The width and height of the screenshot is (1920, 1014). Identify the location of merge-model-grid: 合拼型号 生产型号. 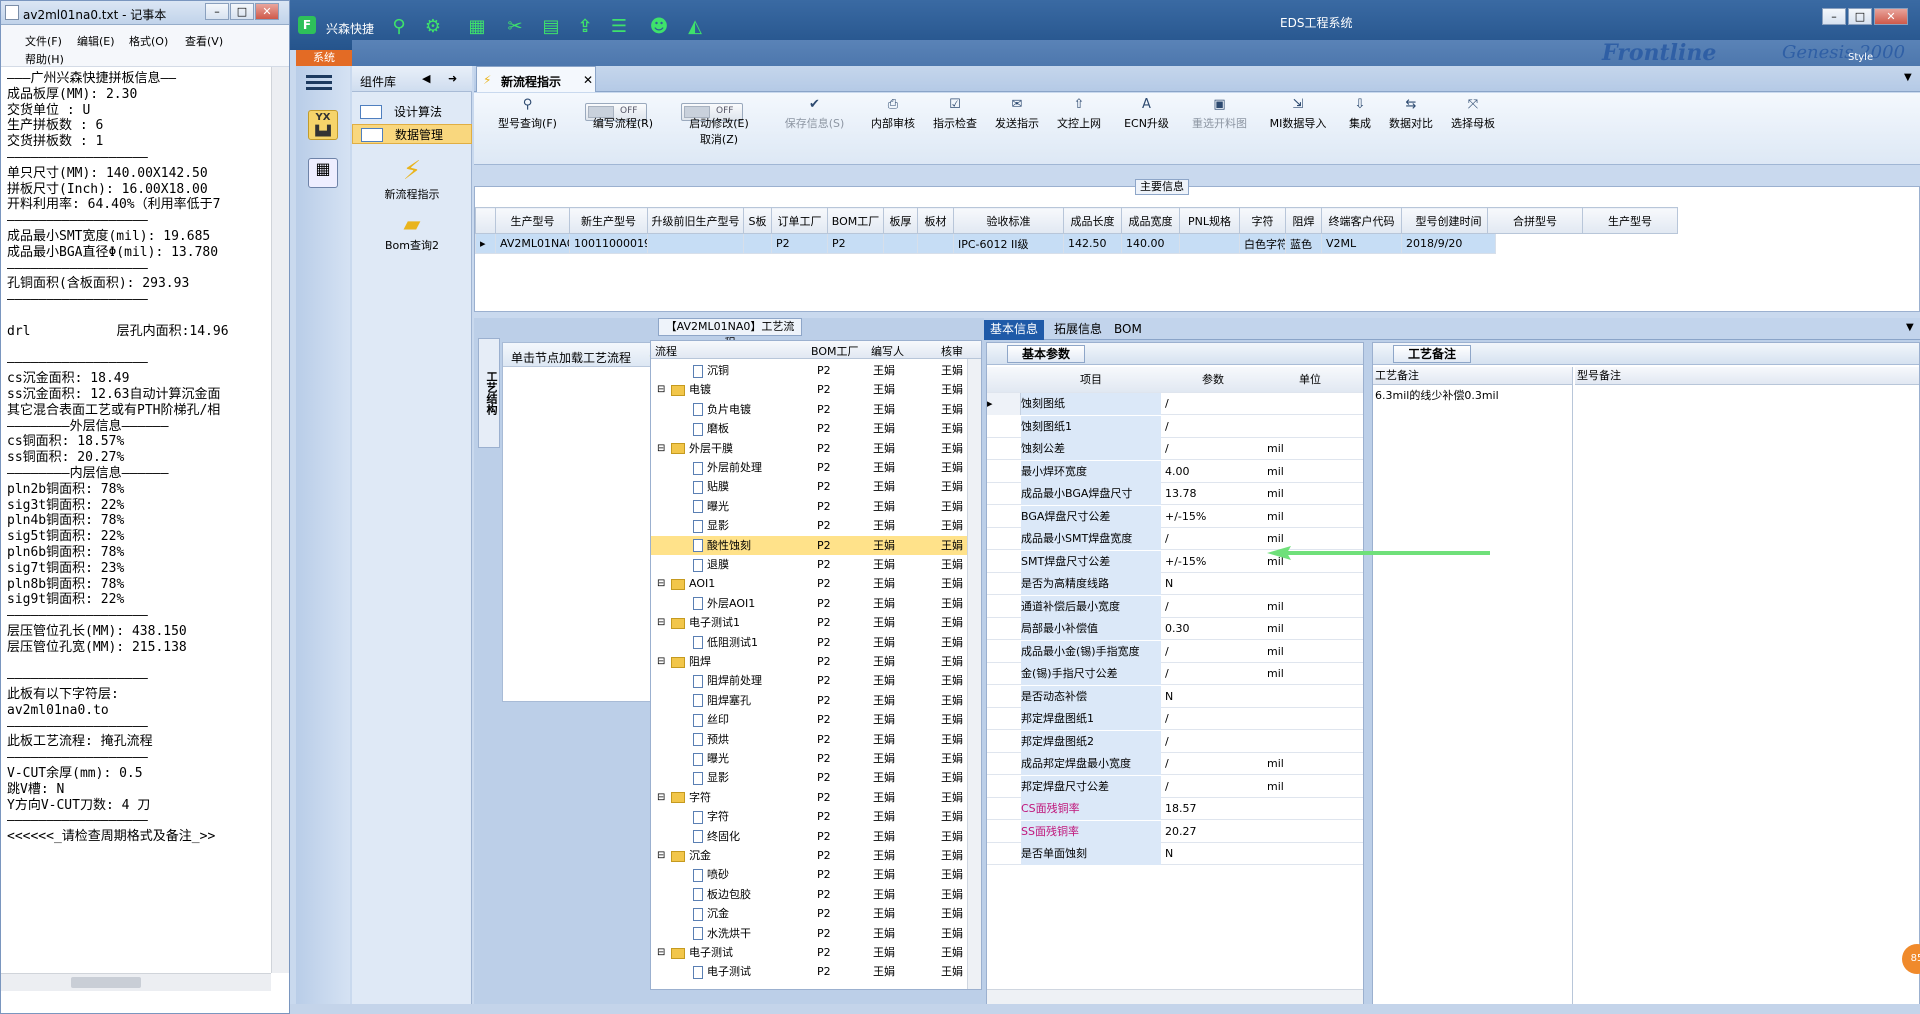
(1582, 220).